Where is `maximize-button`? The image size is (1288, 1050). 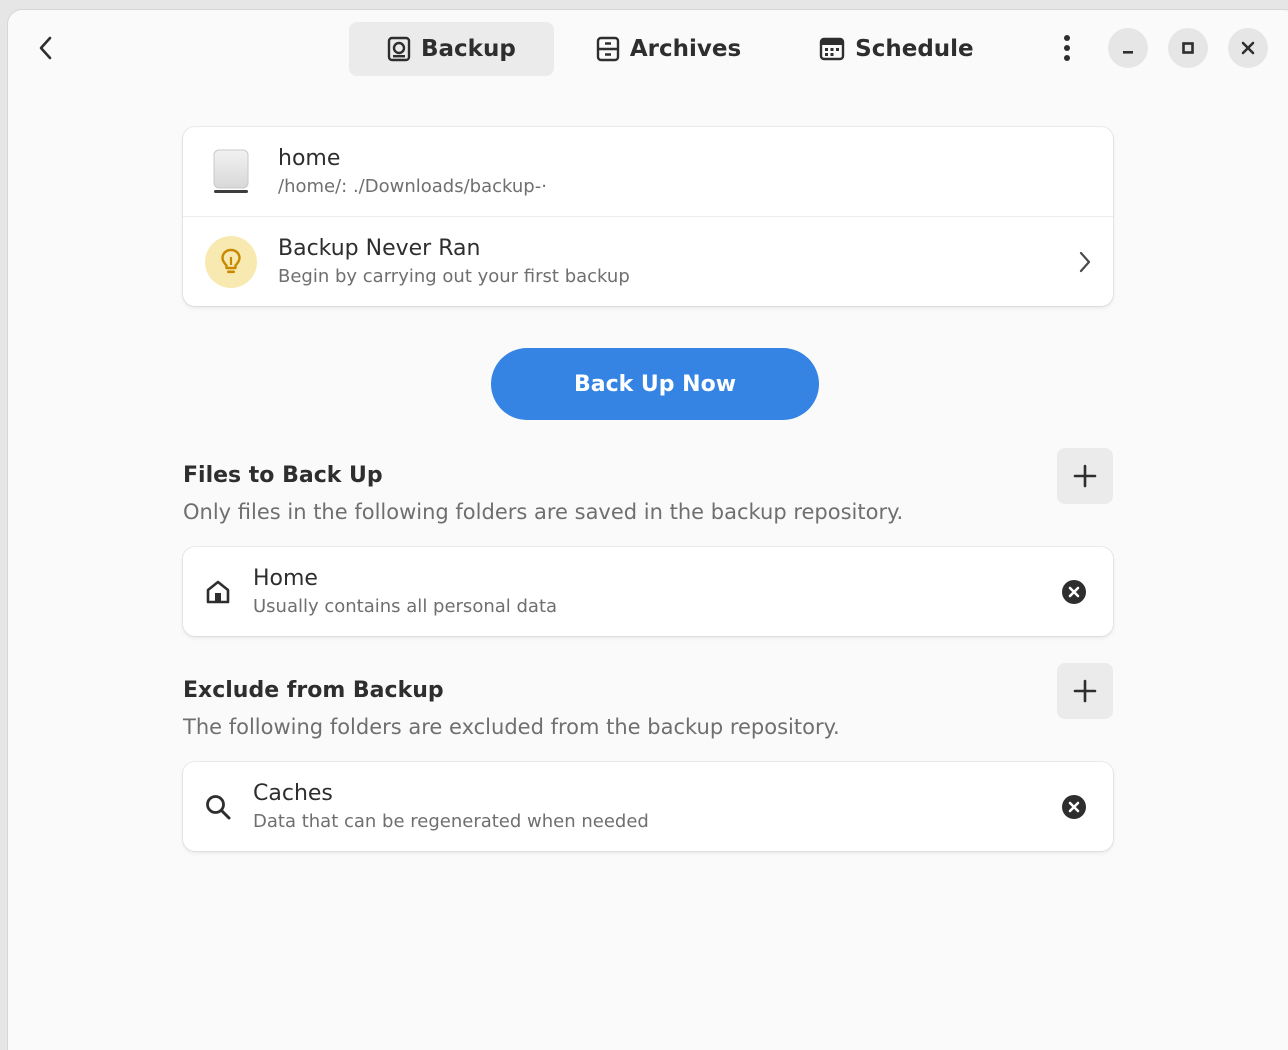 maximize-button is located at coordinates (1188, 48).